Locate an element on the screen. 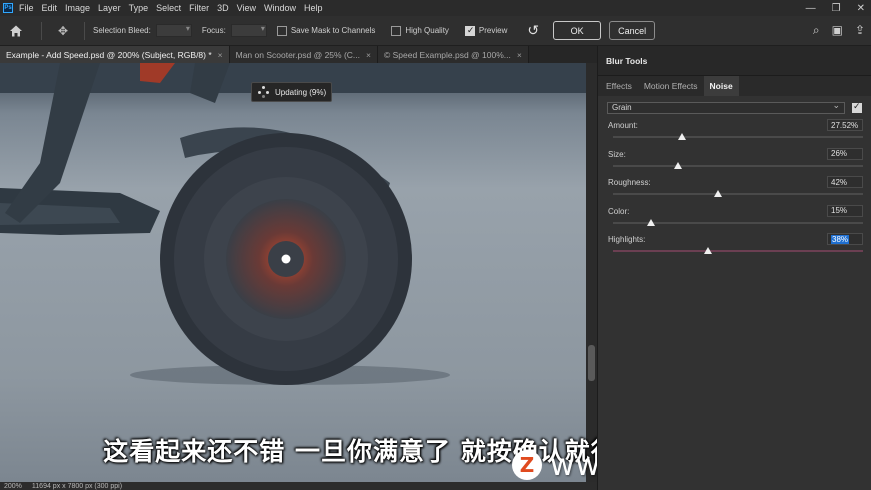  high-quality-label: High Quality is located at coordinates (427, 30).